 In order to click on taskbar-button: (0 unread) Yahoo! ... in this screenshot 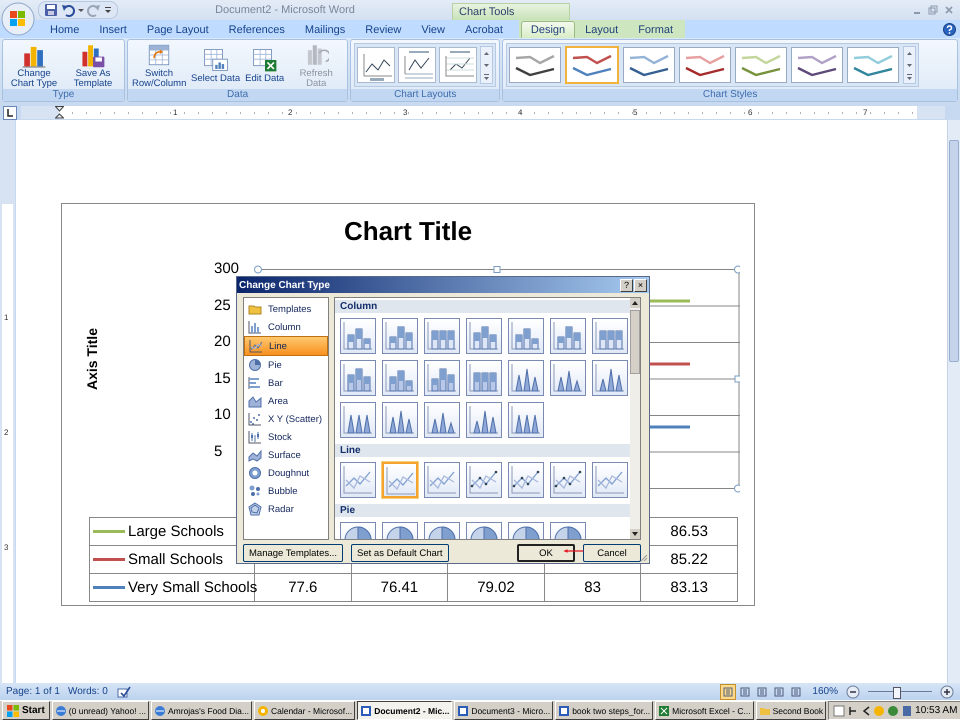, I will do `click(100, 710)`.